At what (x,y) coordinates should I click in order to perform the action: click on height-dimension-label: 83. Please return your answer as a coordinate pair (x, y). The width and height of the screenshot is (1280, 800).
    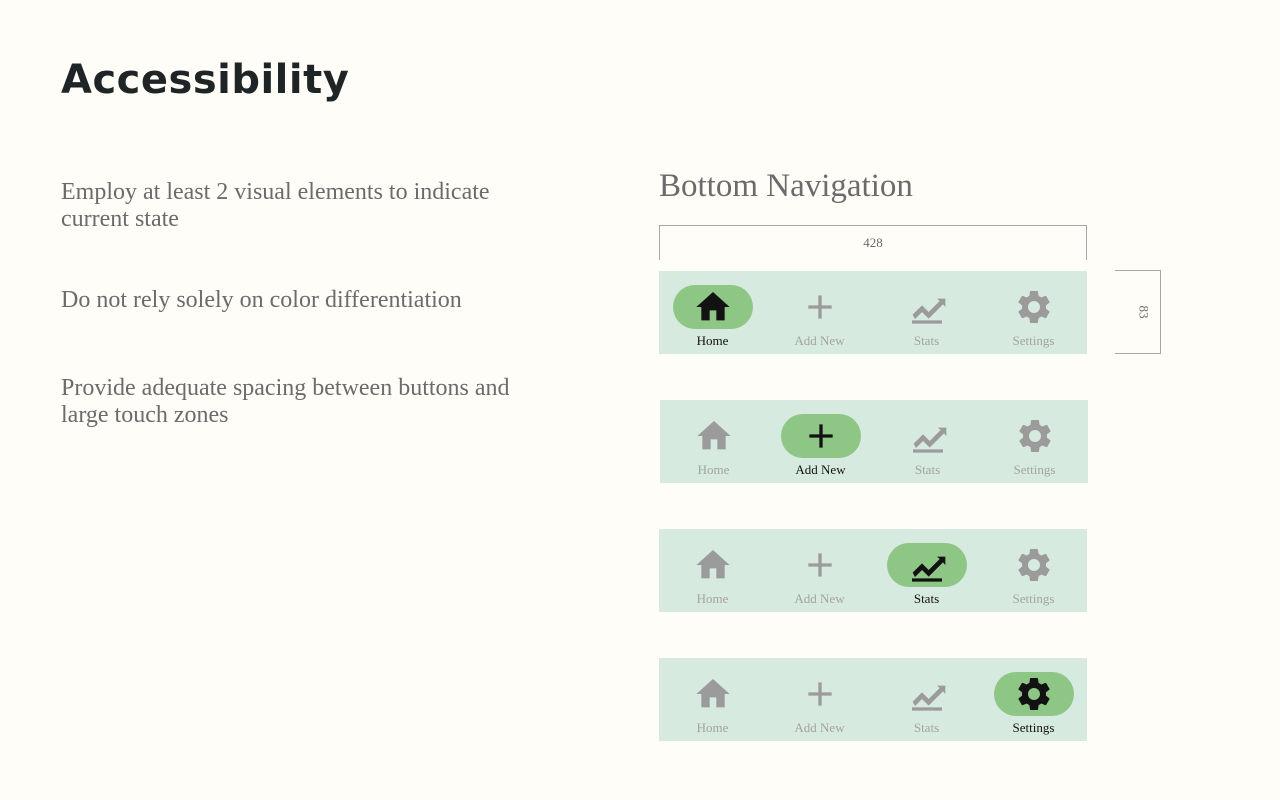
    Looking at the image, I should click on (1144, 312).